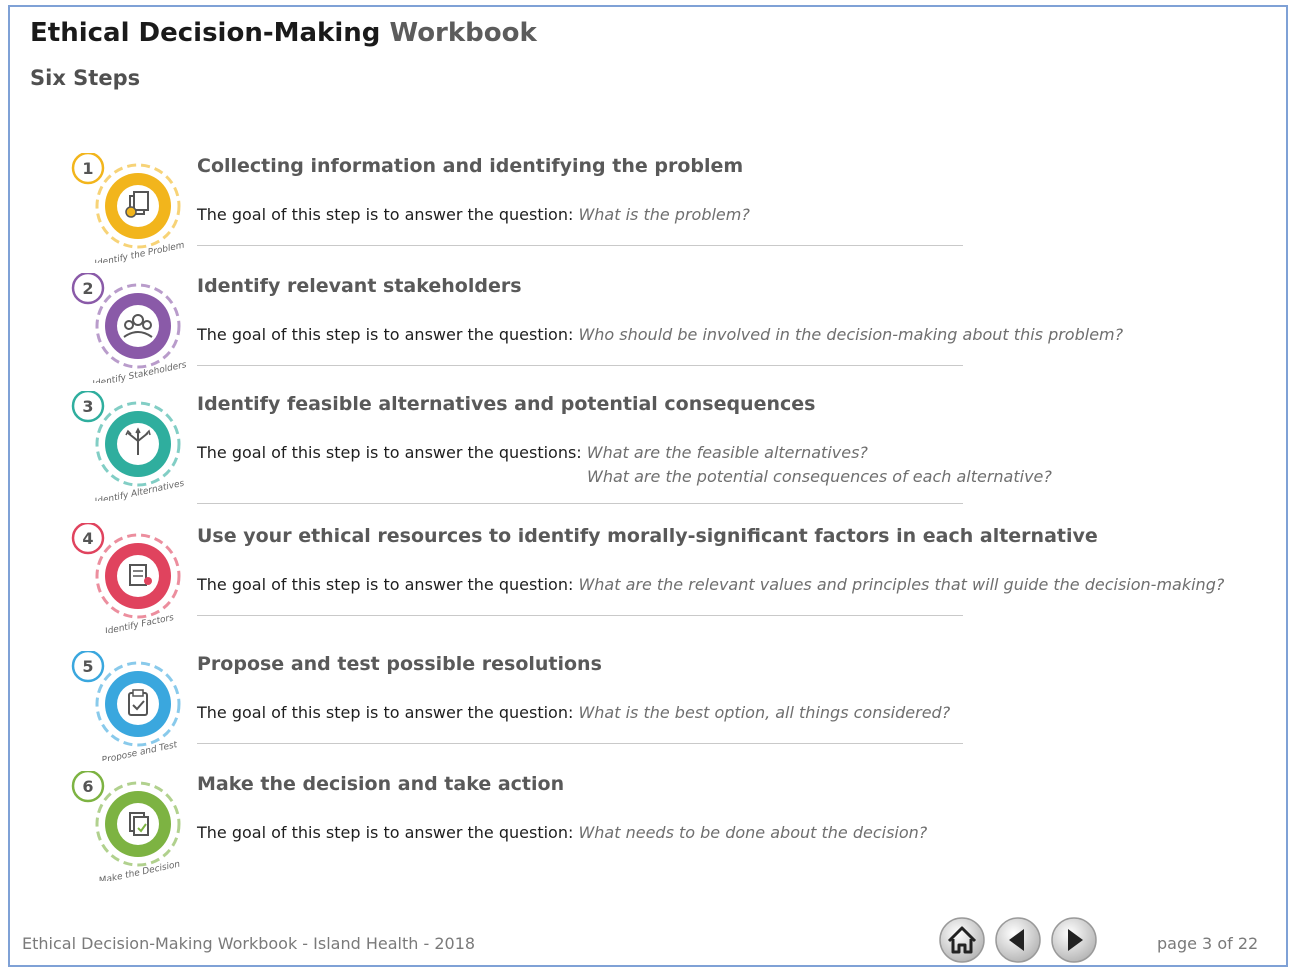  What do you see at coordinates (580, 245) in the screenshot?
I see `step-1-divider` at bounding box center [580, 245].